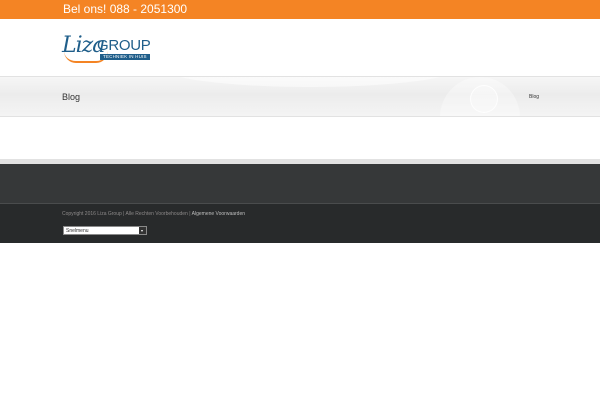 This screenshot has width=600, height=400. I want to click on decorative-highlight, so click(310, 82).